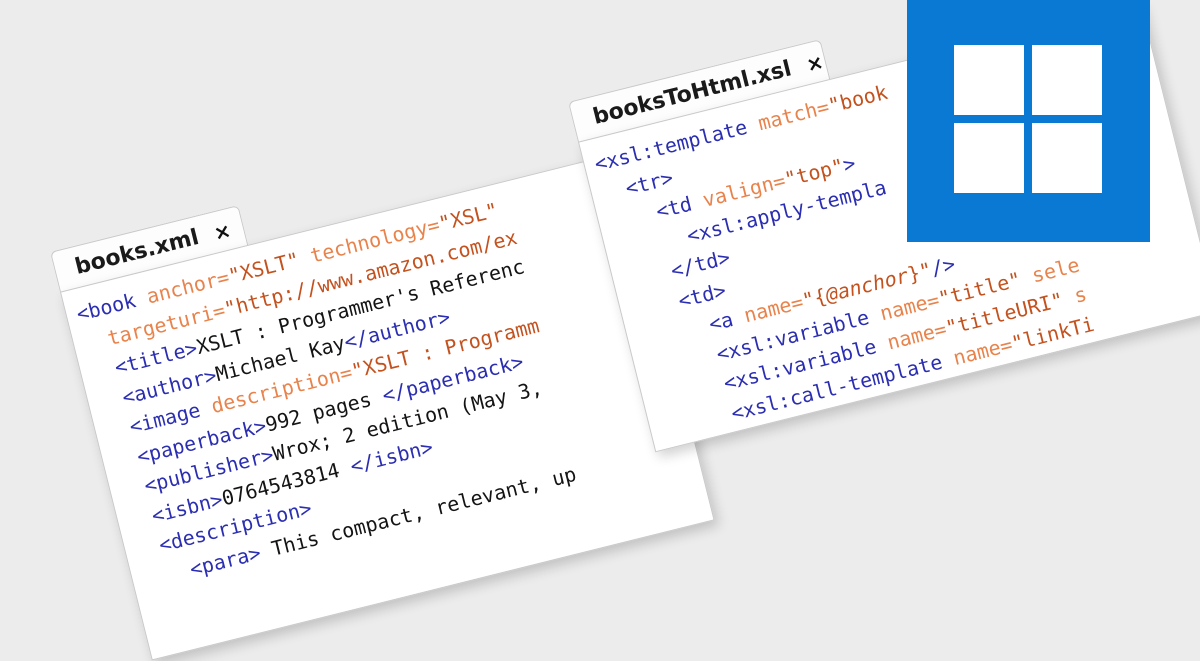 This screenshot has height=661, width=1200. I want to click on modified-dot-icon, so click(68, 269).